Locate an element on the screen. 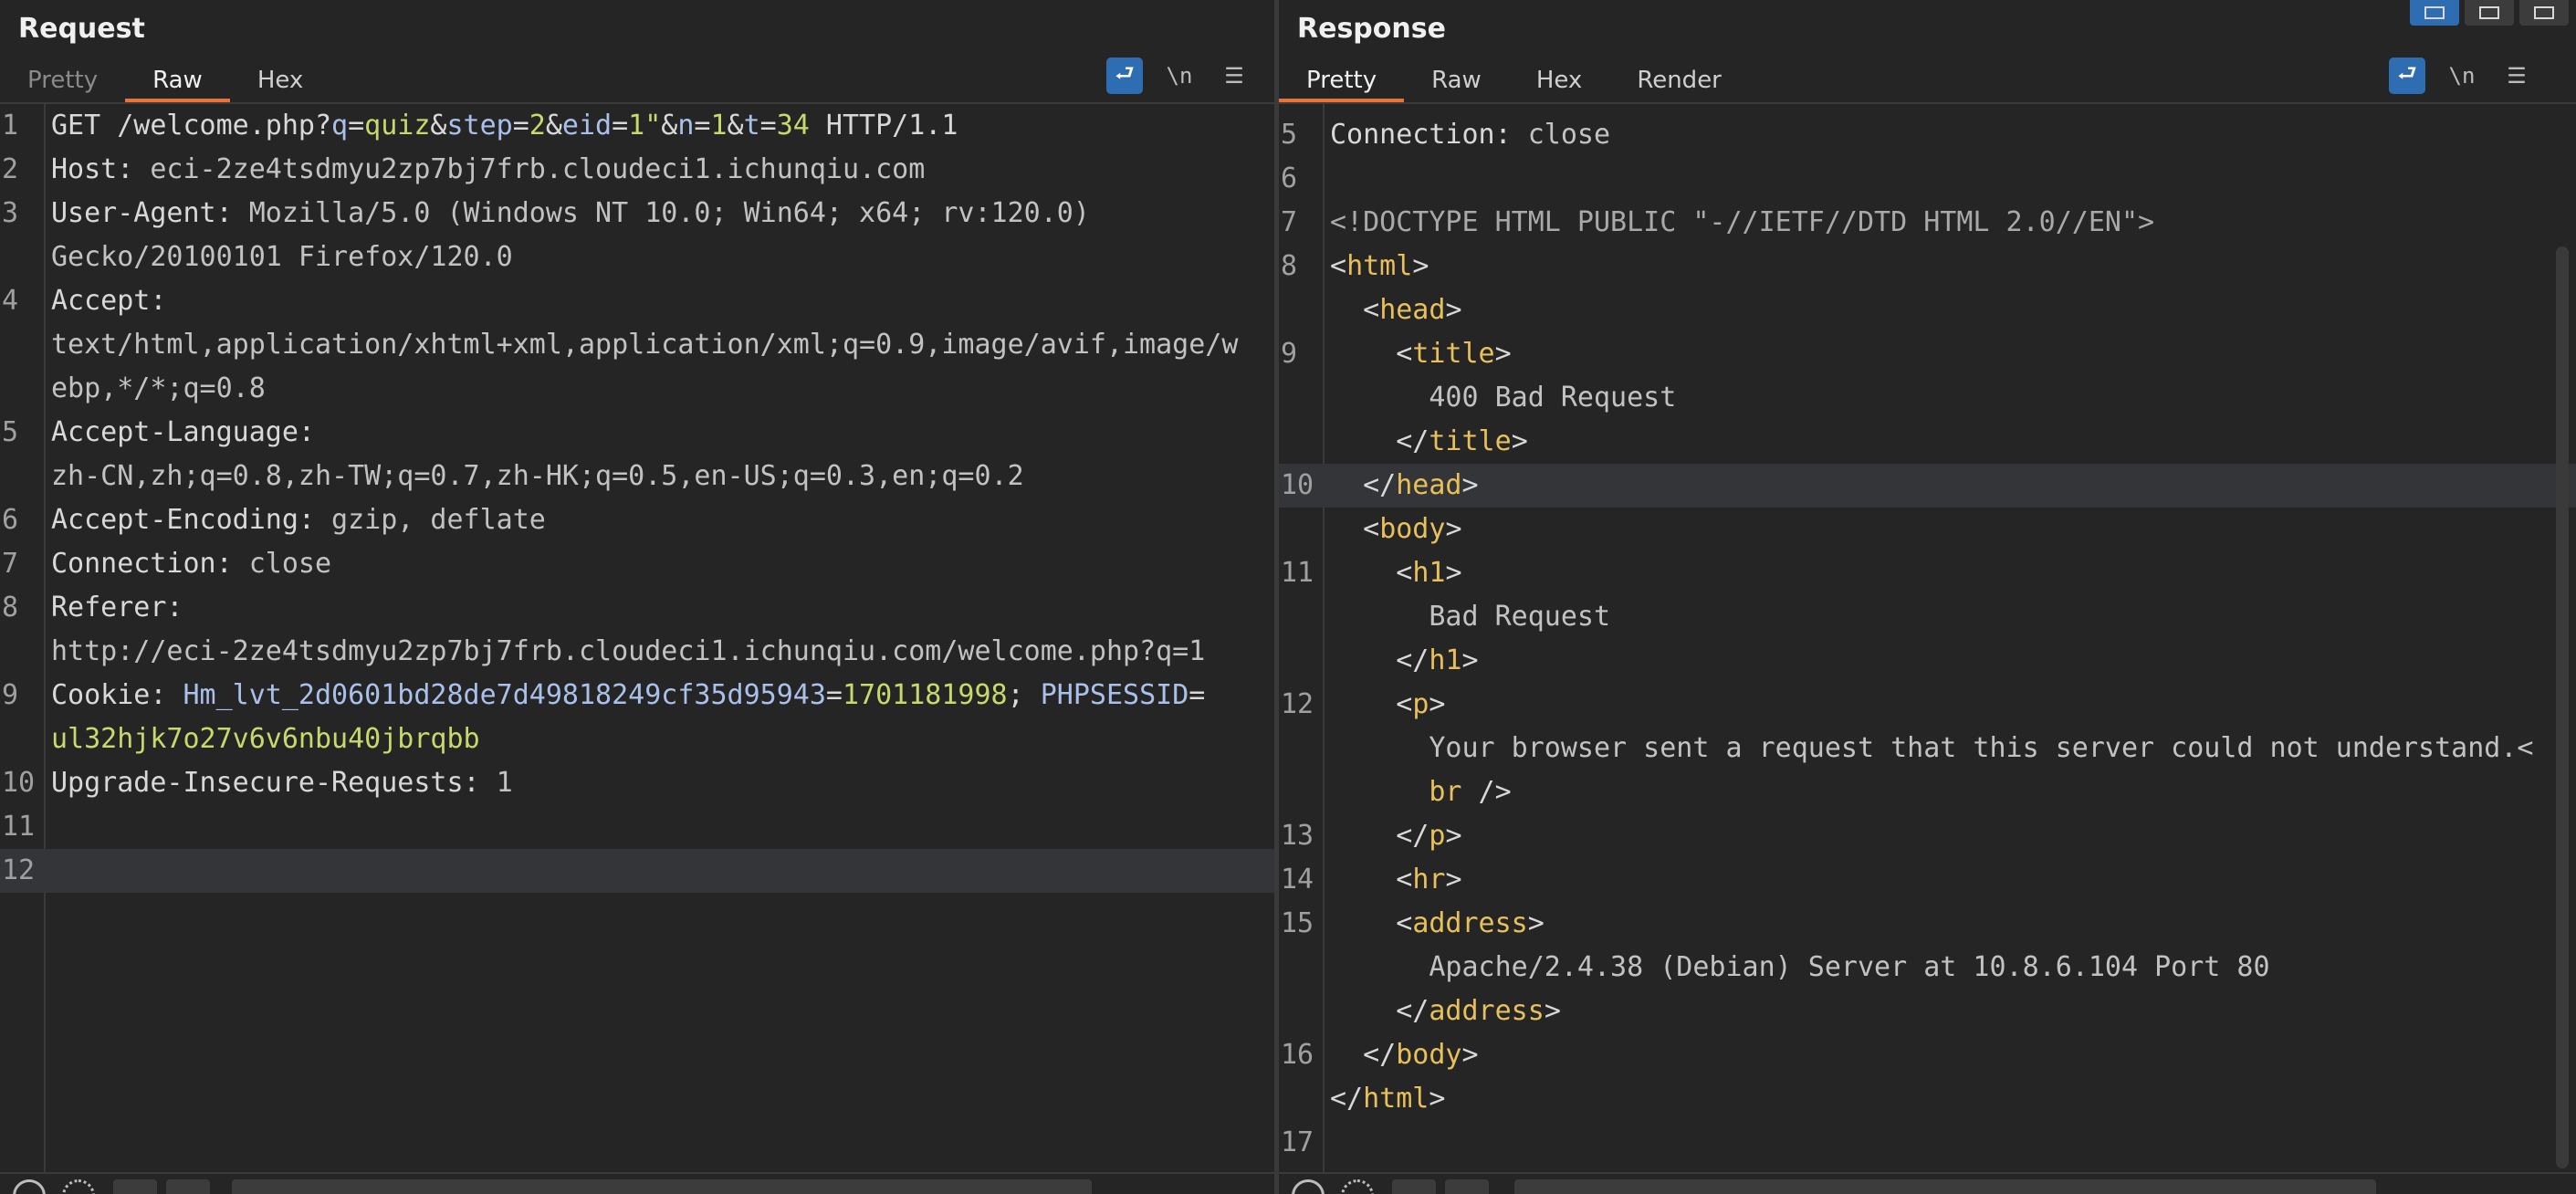 The width and height of the screenshot is (2576, 1194). code-line: Gecko/20100101 Firefox/120.0 is located at coordinates (637, 257).